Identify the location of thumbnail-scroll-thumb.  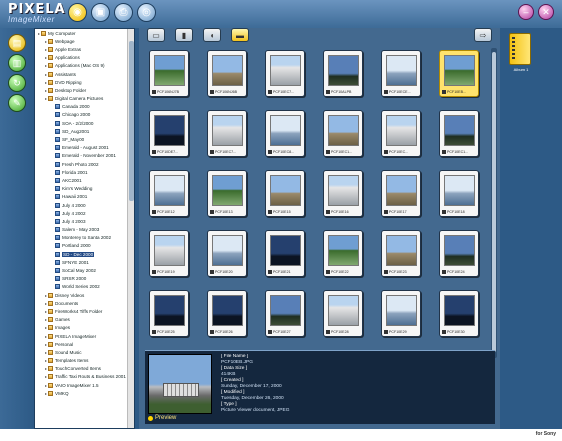
(494, 202).